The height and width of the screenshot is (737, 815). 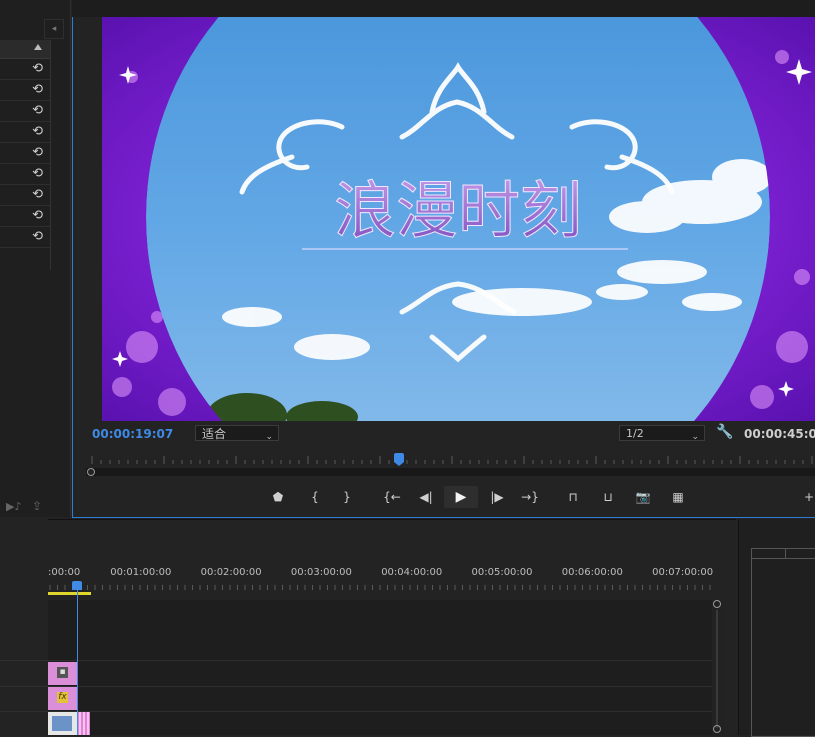 I want to click on timeline-playhead, so click(x=77, y=585).